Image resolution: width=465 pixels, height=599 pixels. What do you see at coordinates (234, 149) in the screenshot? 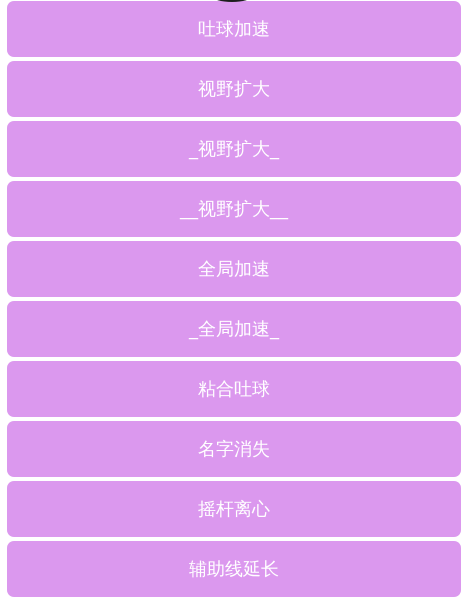
I see `menu-button: _视野扩大_` at bounding box center [234, 149].